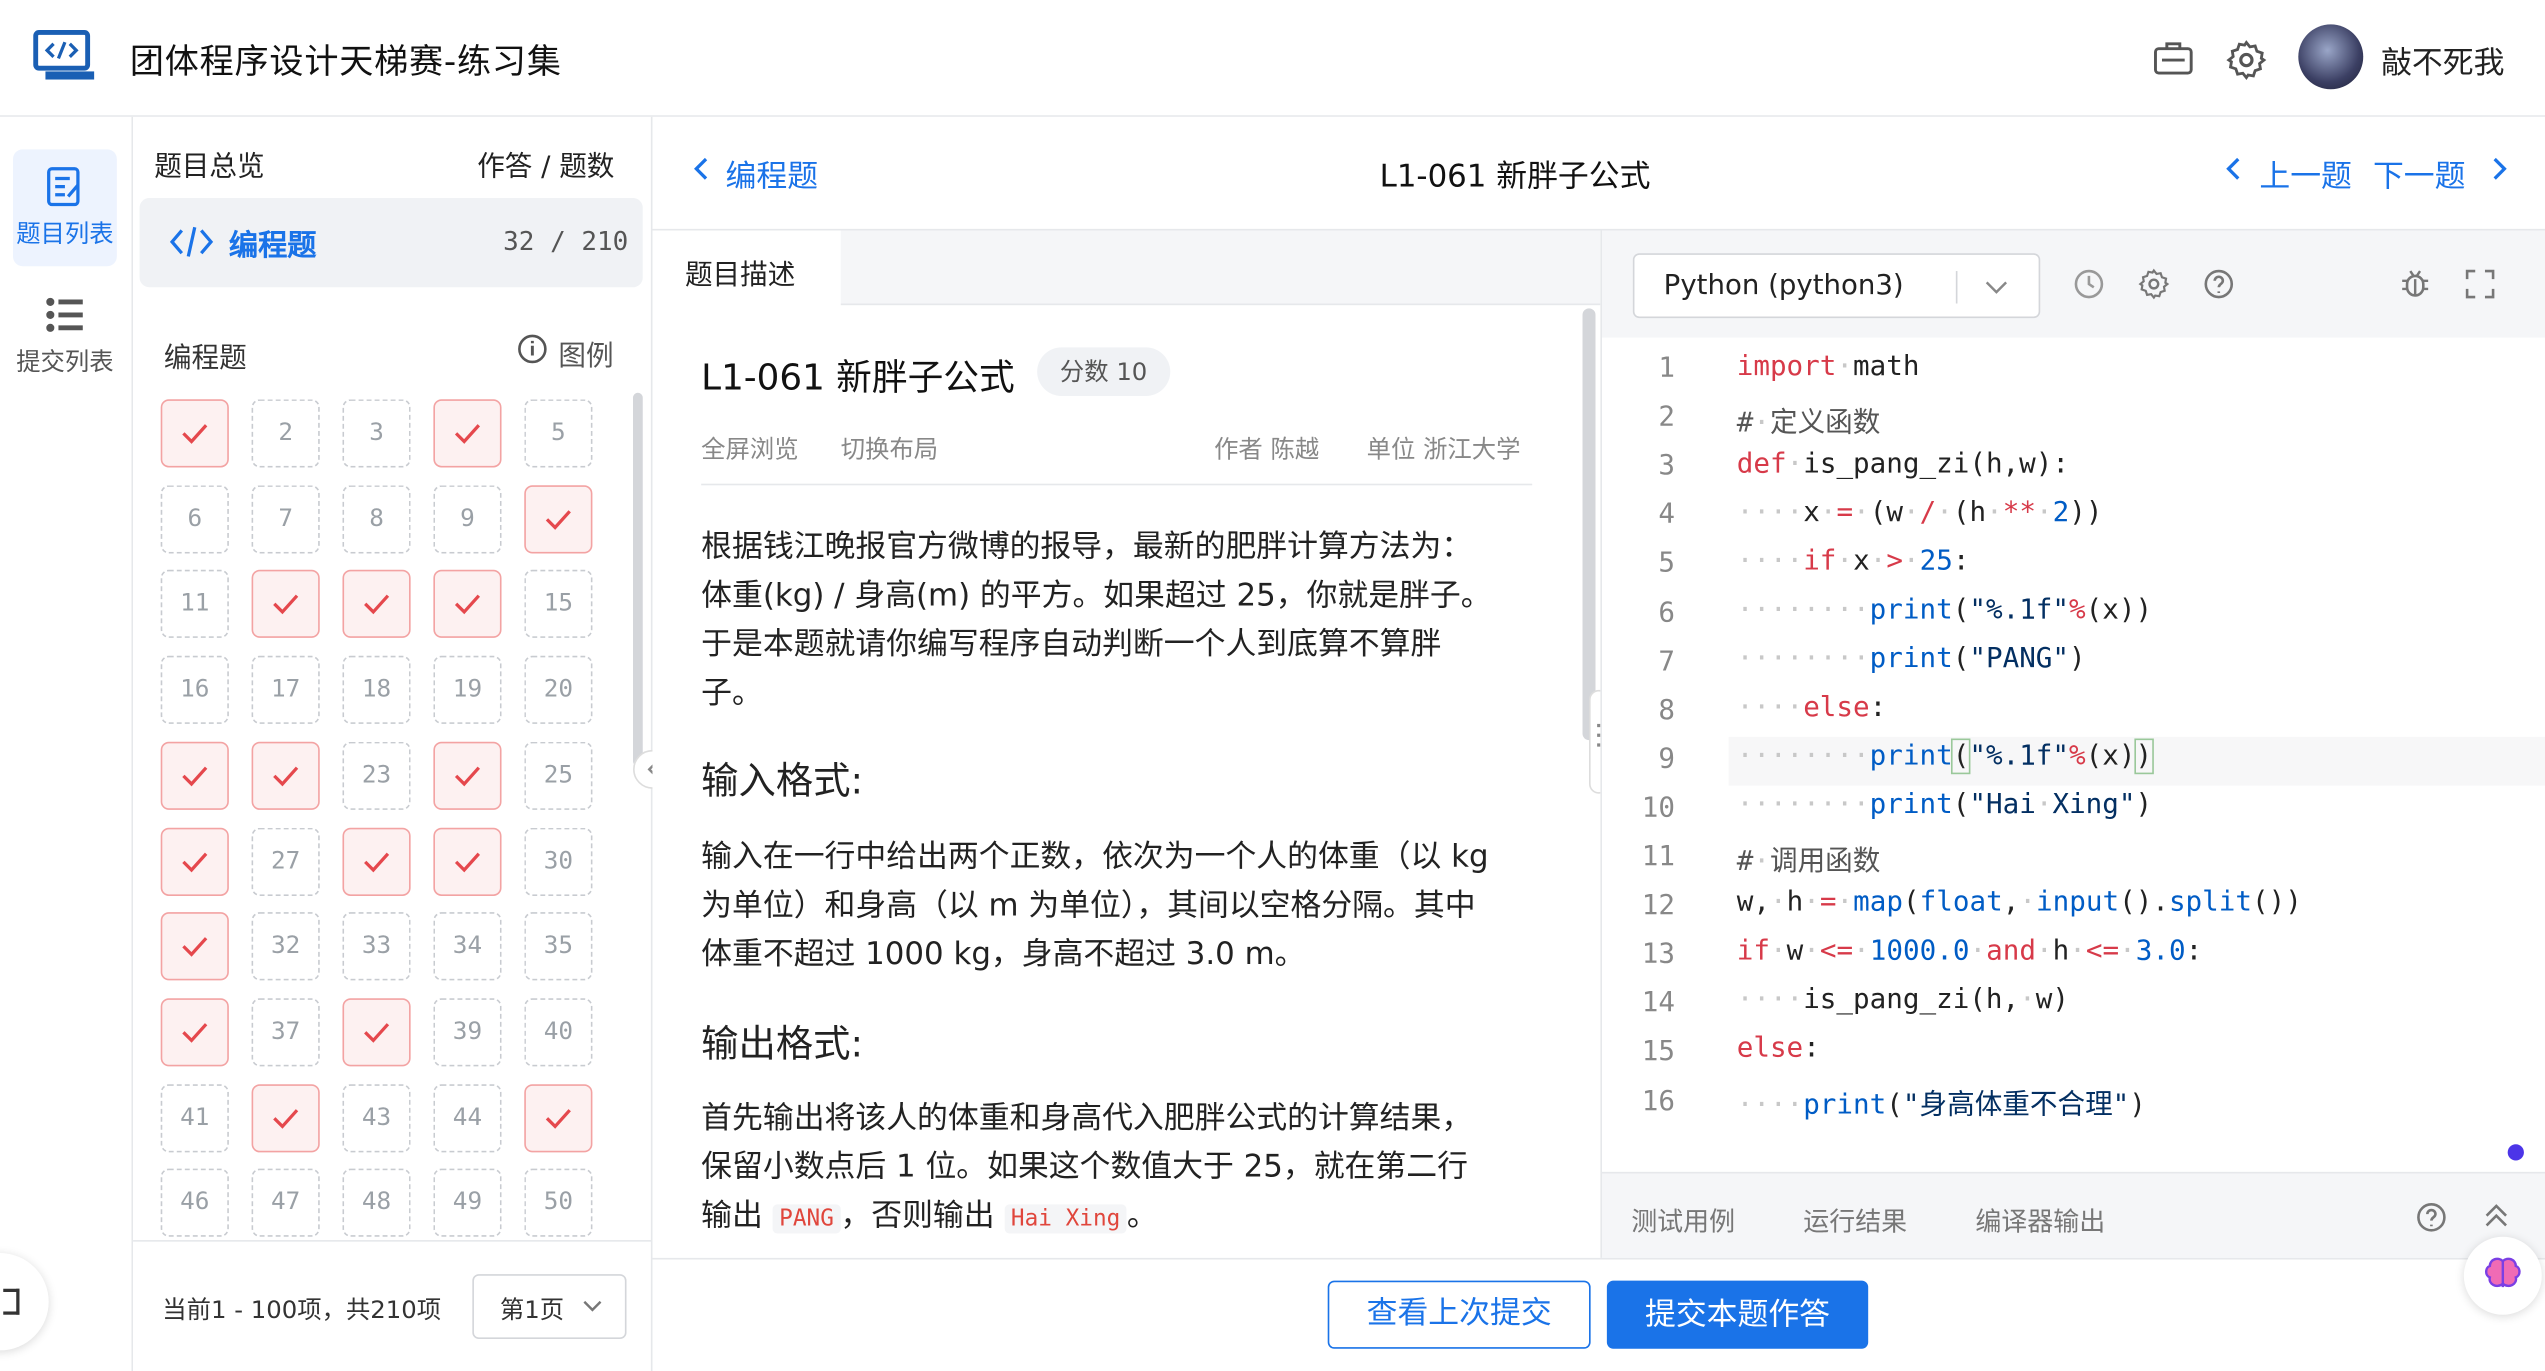  I want to click on problem-cell-5: 5, so click(558, 433).